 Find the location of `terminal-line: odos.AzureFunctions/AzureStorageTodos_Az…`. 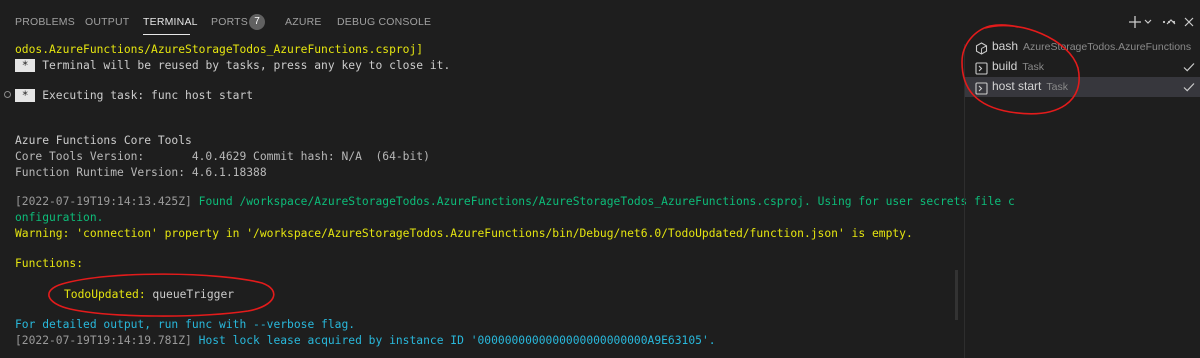

terminal-line: odos.AzureFunctions/AzureStorageTodos_Az… is located at coordinates (219, 49).